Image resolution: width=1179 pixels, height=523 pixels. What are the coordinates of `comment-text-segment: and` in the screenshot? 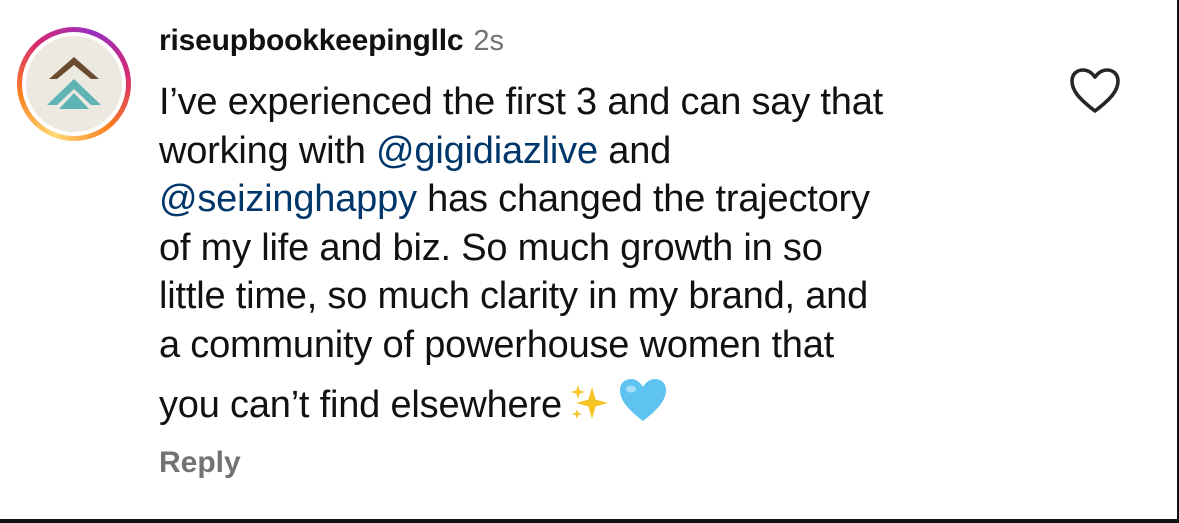 It's located at (634, 150).